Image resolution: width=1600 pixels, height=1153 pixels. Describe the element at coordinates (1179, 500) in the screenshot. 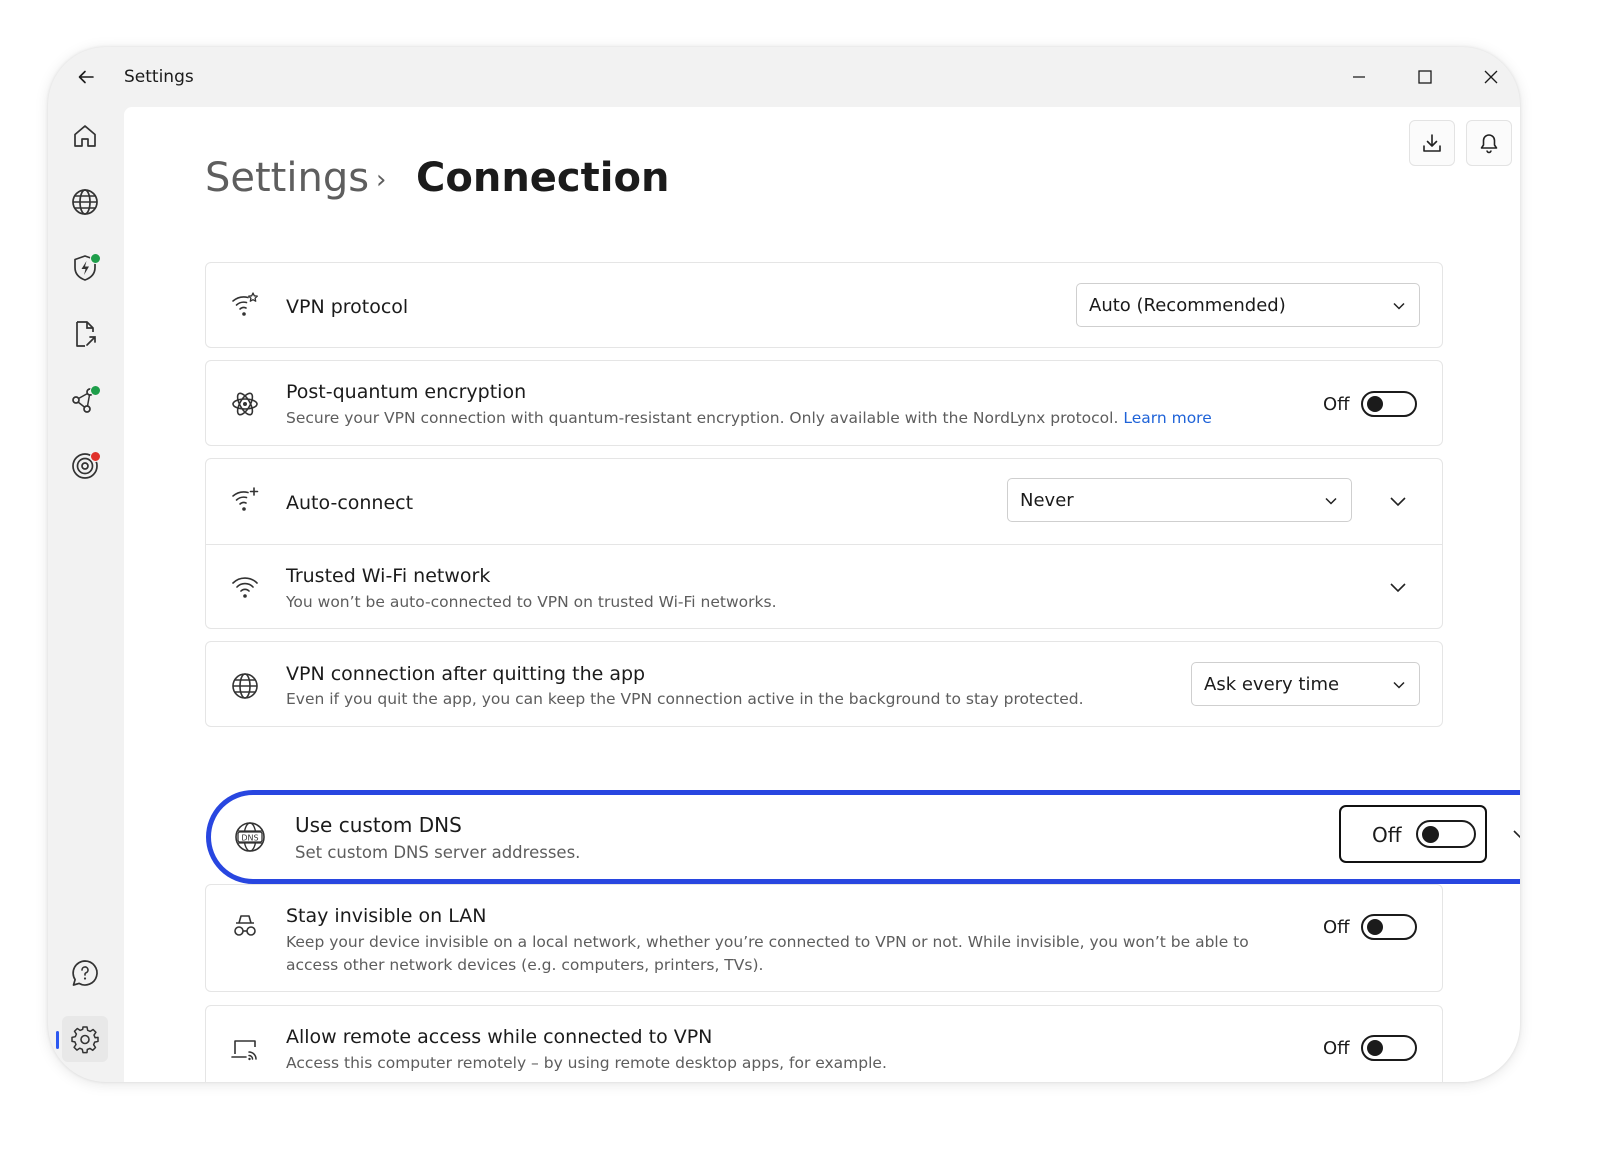

I see `auto-connect-select: Never` at that location.